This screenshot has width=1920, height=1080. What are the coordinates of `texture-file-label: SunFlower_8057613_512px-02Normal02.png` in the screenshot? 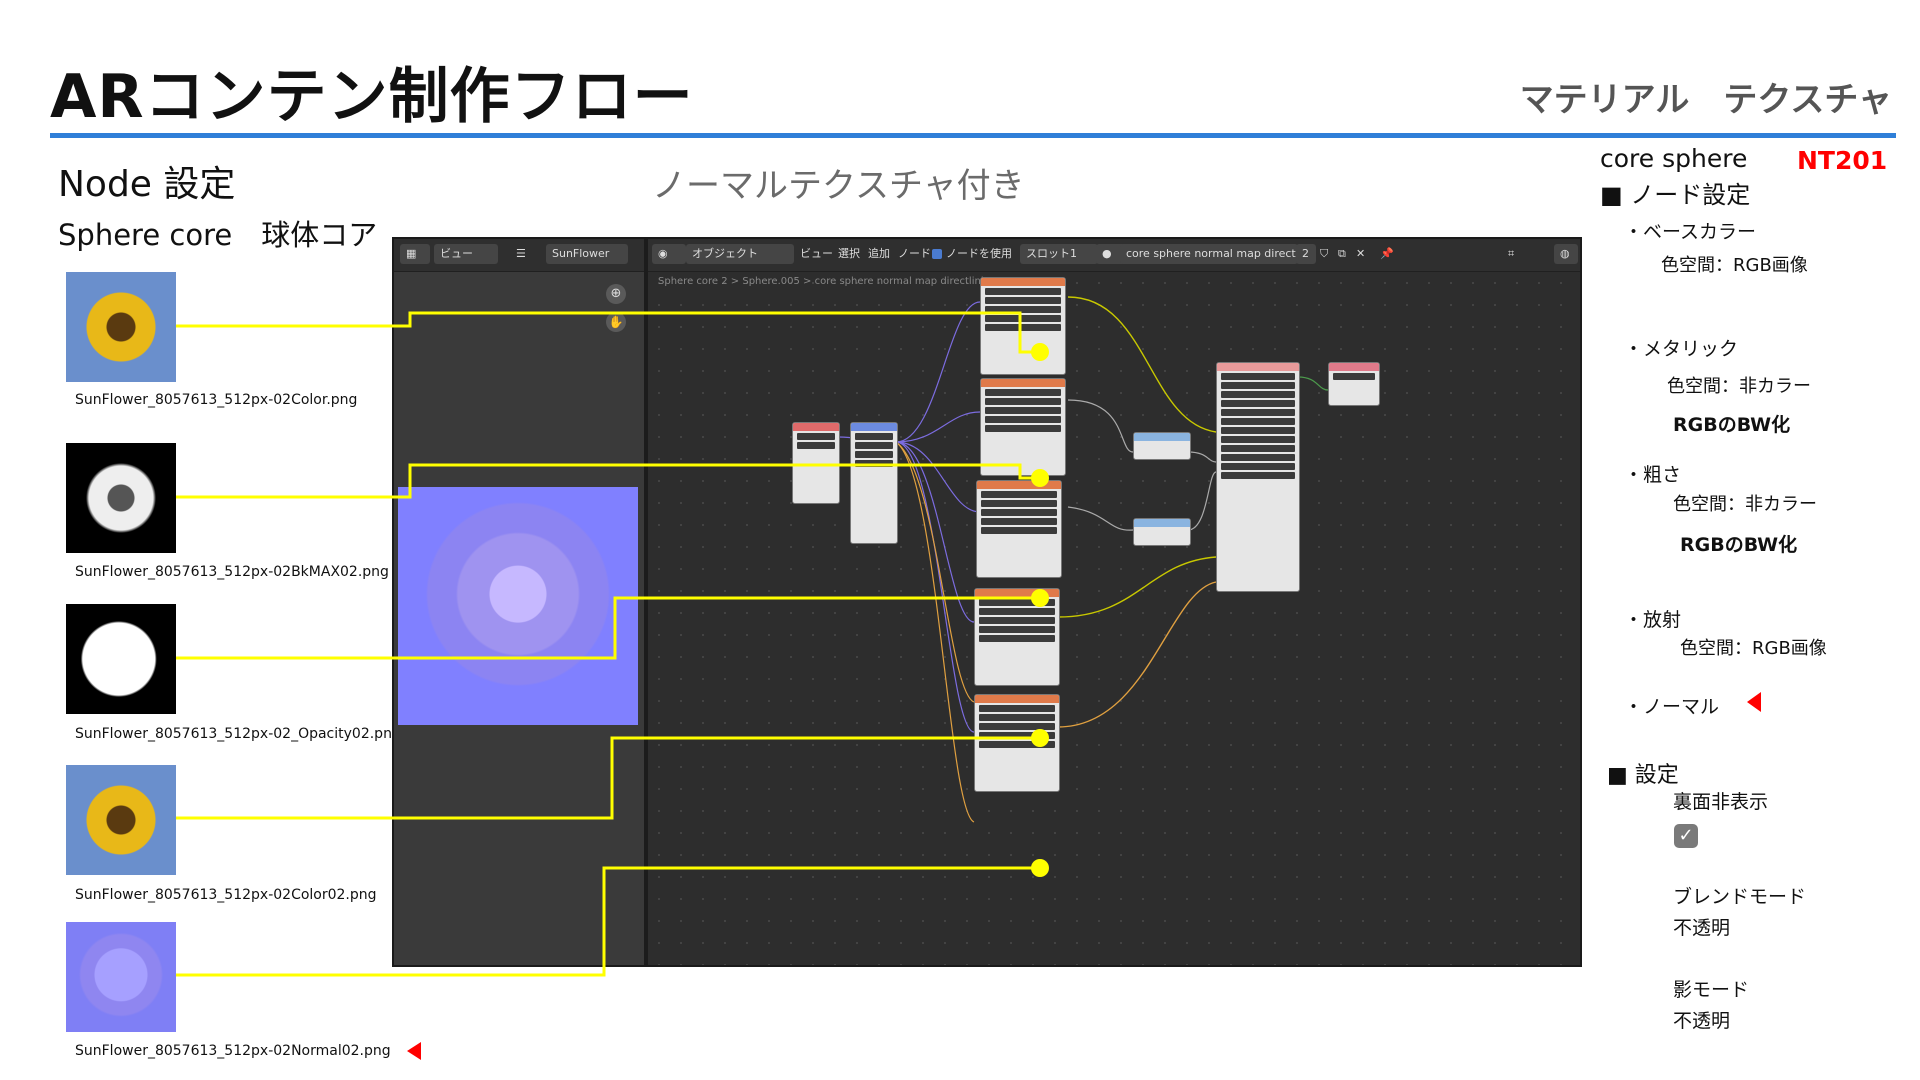 It's located at (233, 1051).